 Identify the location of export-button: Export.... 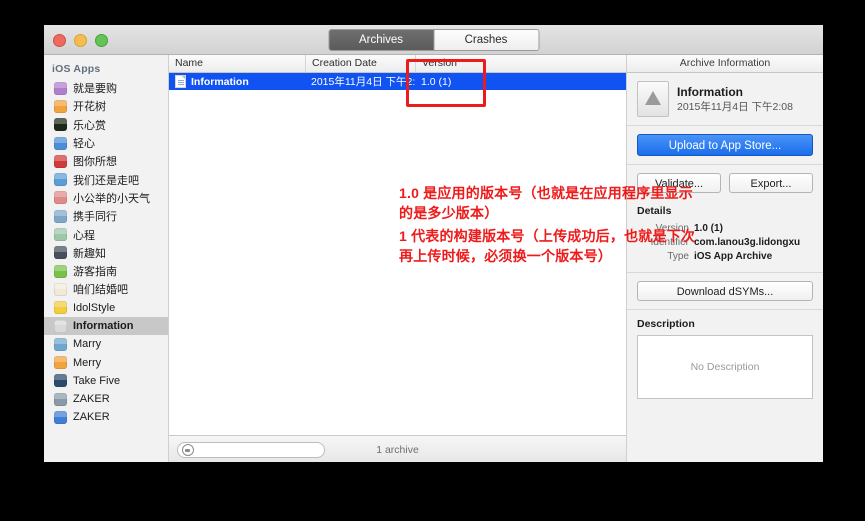
(771, 183).